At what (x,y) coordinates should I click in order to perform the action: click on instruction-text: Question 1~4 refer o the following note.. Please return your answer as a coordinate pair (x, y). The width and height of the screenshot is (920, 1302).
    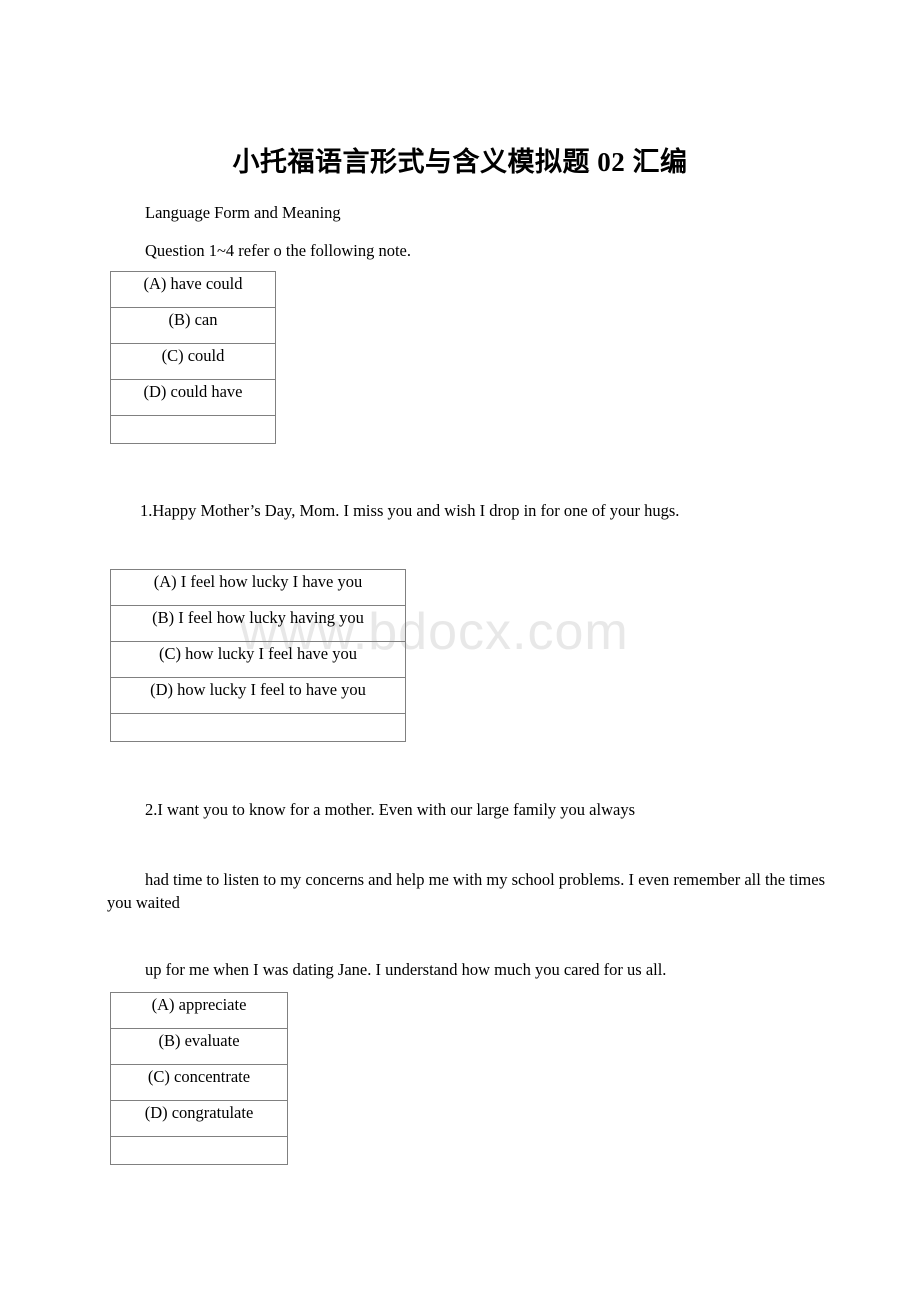
    Looking at the image, I should click on (278, 250).